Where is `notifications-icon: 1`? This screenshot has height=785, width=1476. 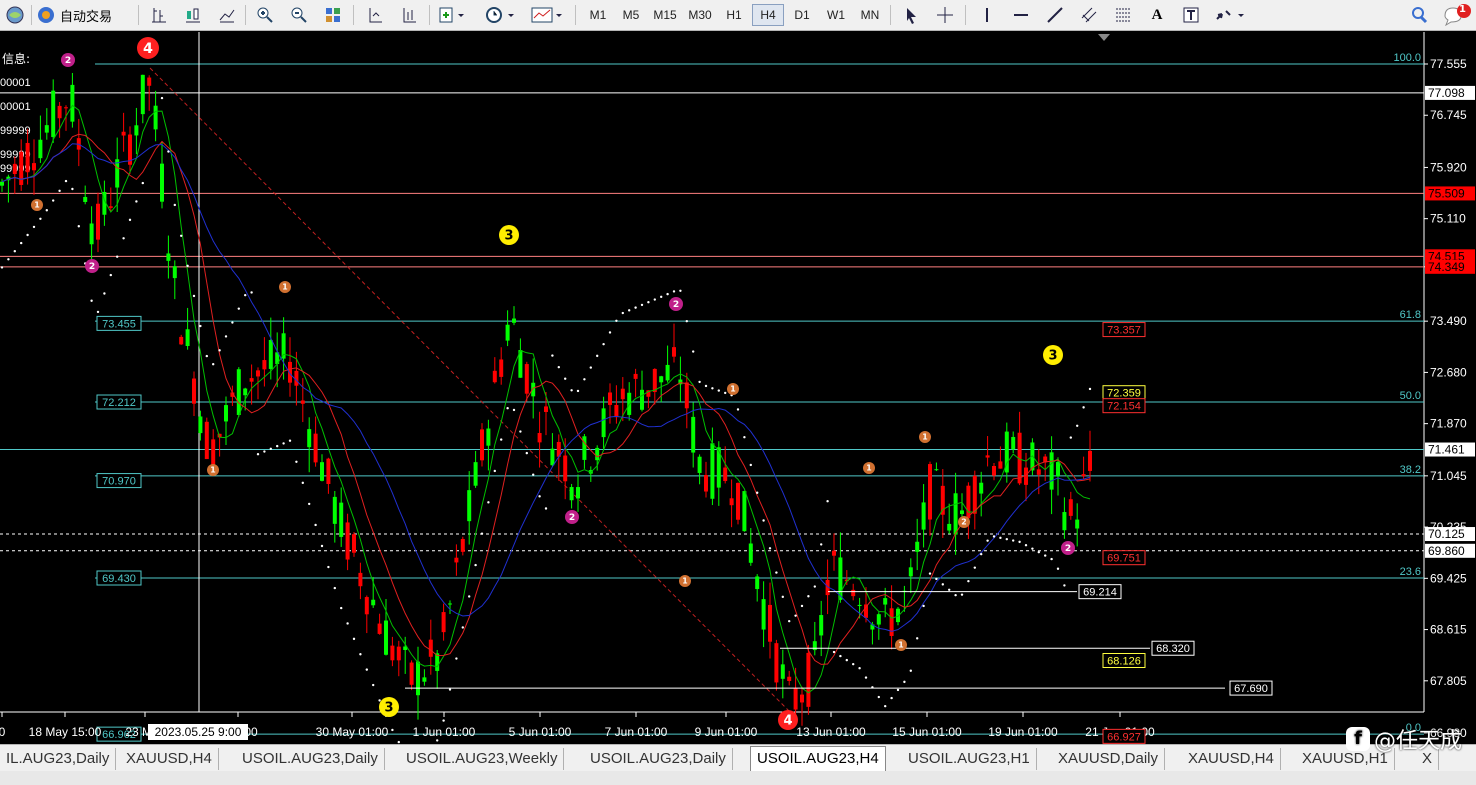
notifications-icon: 1 is located at coordinates (1457, 15).